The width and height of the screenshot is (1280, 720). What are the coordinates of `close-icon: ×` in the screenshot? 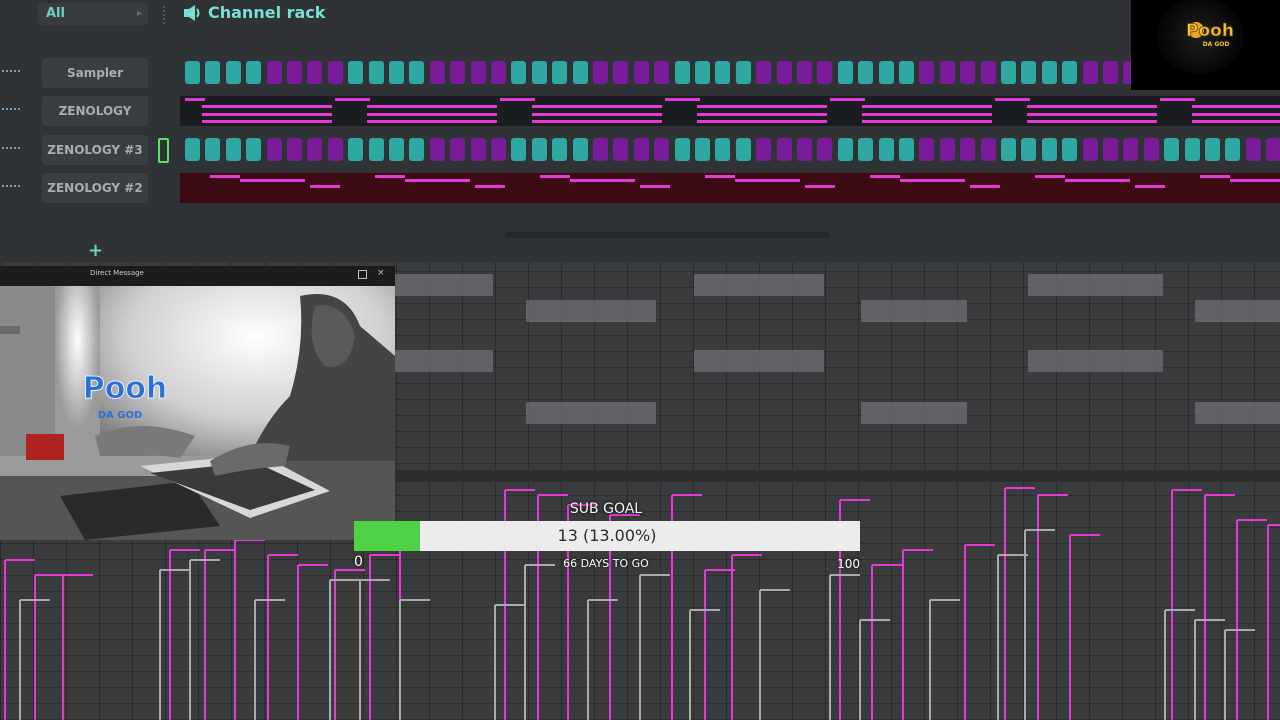 It's located at (381, 273).